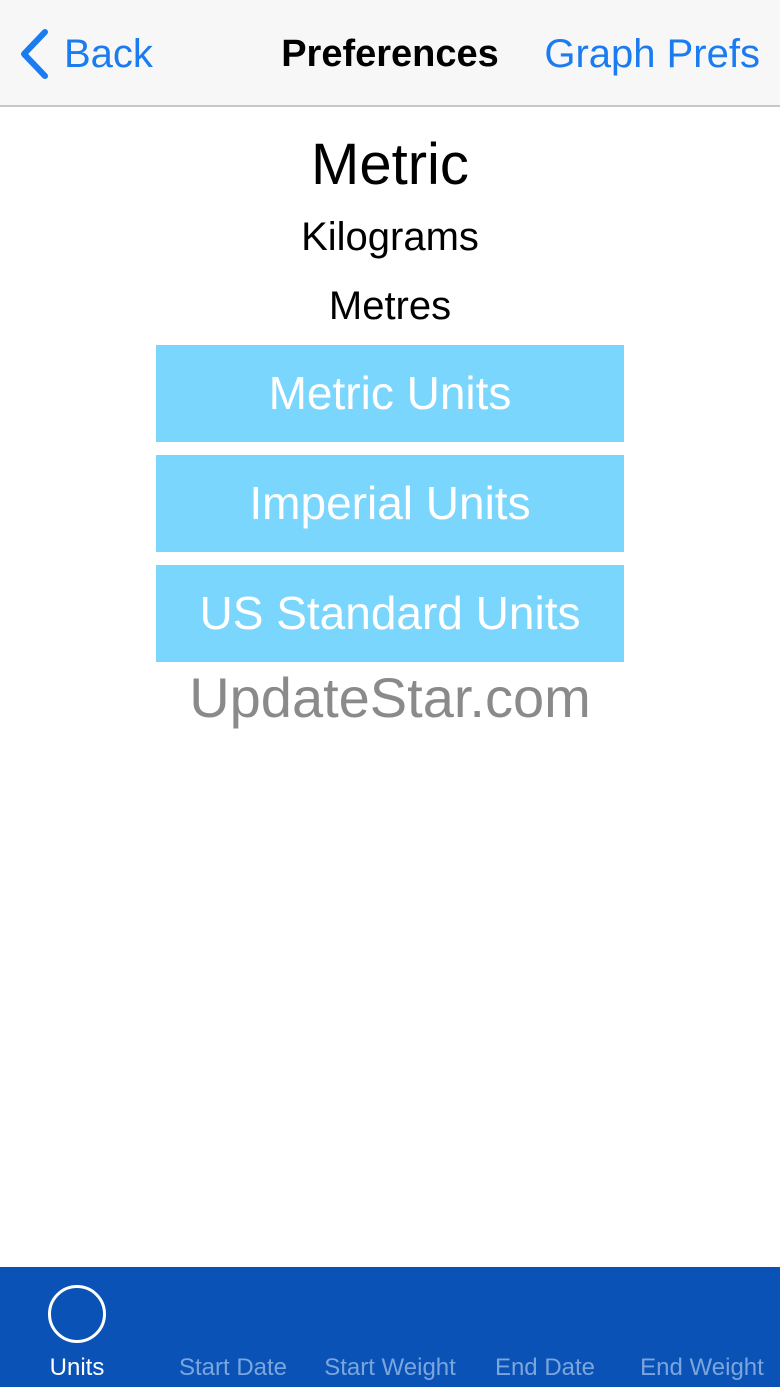 The width and height of the screenshot is (780, 1387). What do you see at coordinates (34, 54) in the screenshot?
I see `chevron-left-icon` at bounding box center [34, 54].